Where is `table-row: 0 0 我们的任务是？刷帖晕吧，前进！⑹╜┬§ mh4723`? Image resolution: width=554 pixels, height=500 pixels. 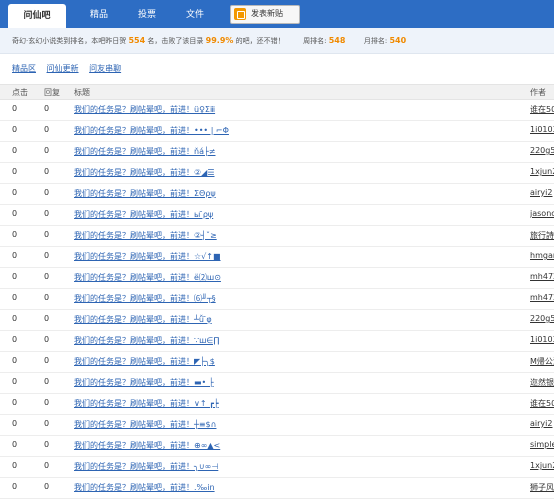
table-row: 0 0 我们的任务是？刷帖晕吧，前进！⑹╜┬§ mh4723 is located at coordinates (277, 299).